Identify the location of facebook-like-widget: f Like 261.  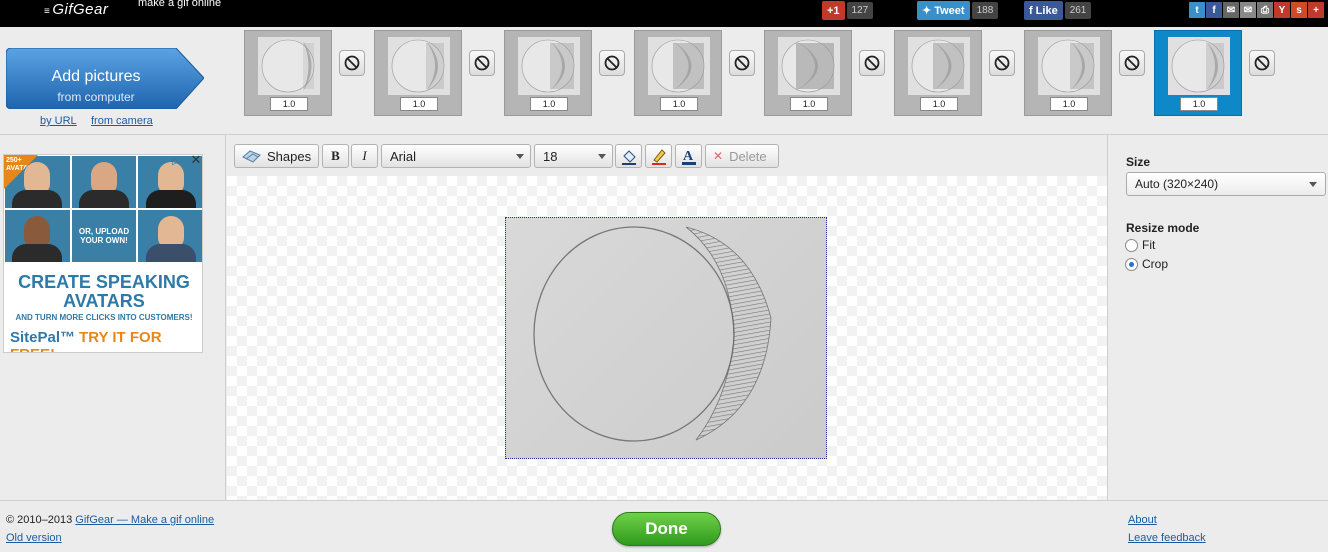
(1058, 10).